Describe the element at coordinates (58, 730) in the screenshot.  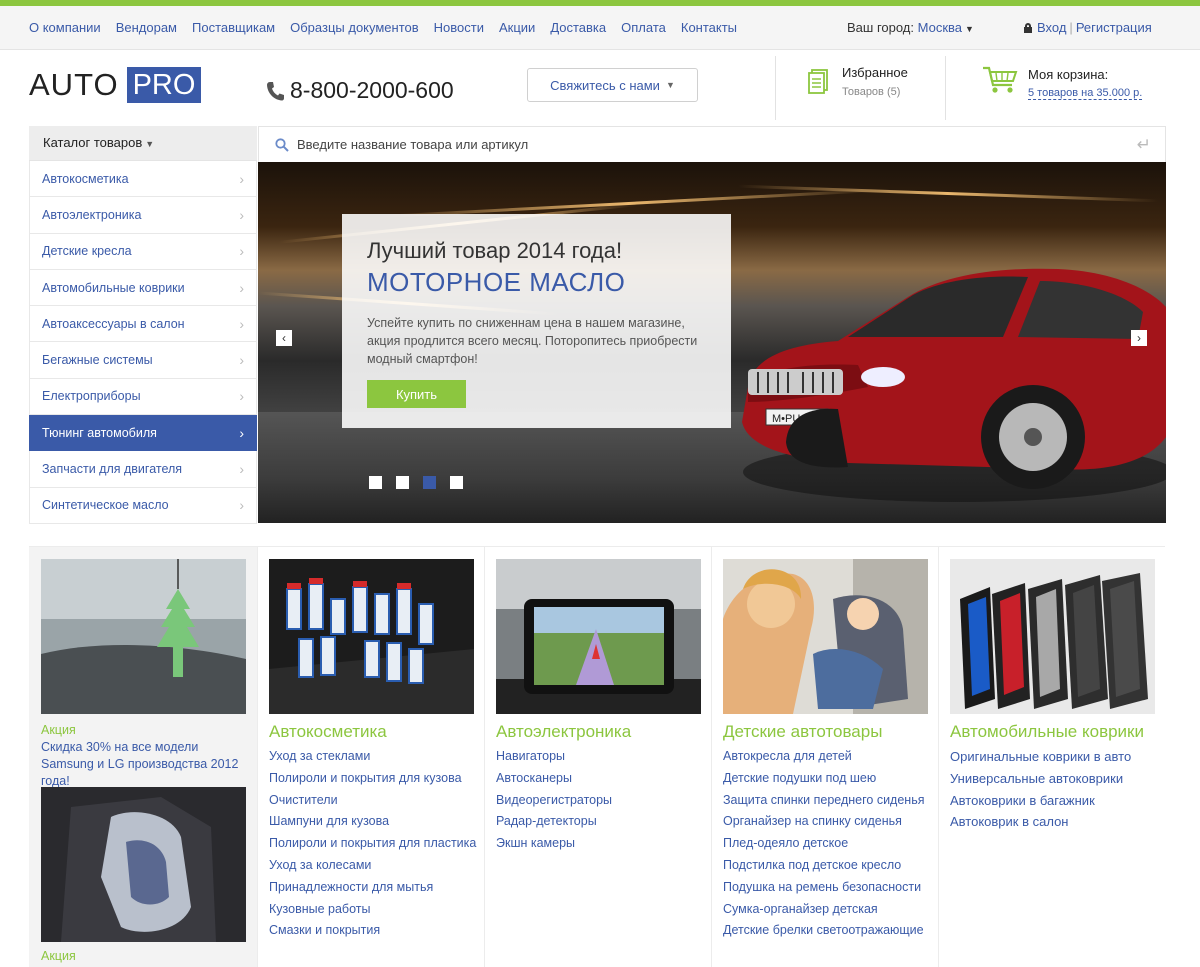
I see `promo-label: Акция` at that location.